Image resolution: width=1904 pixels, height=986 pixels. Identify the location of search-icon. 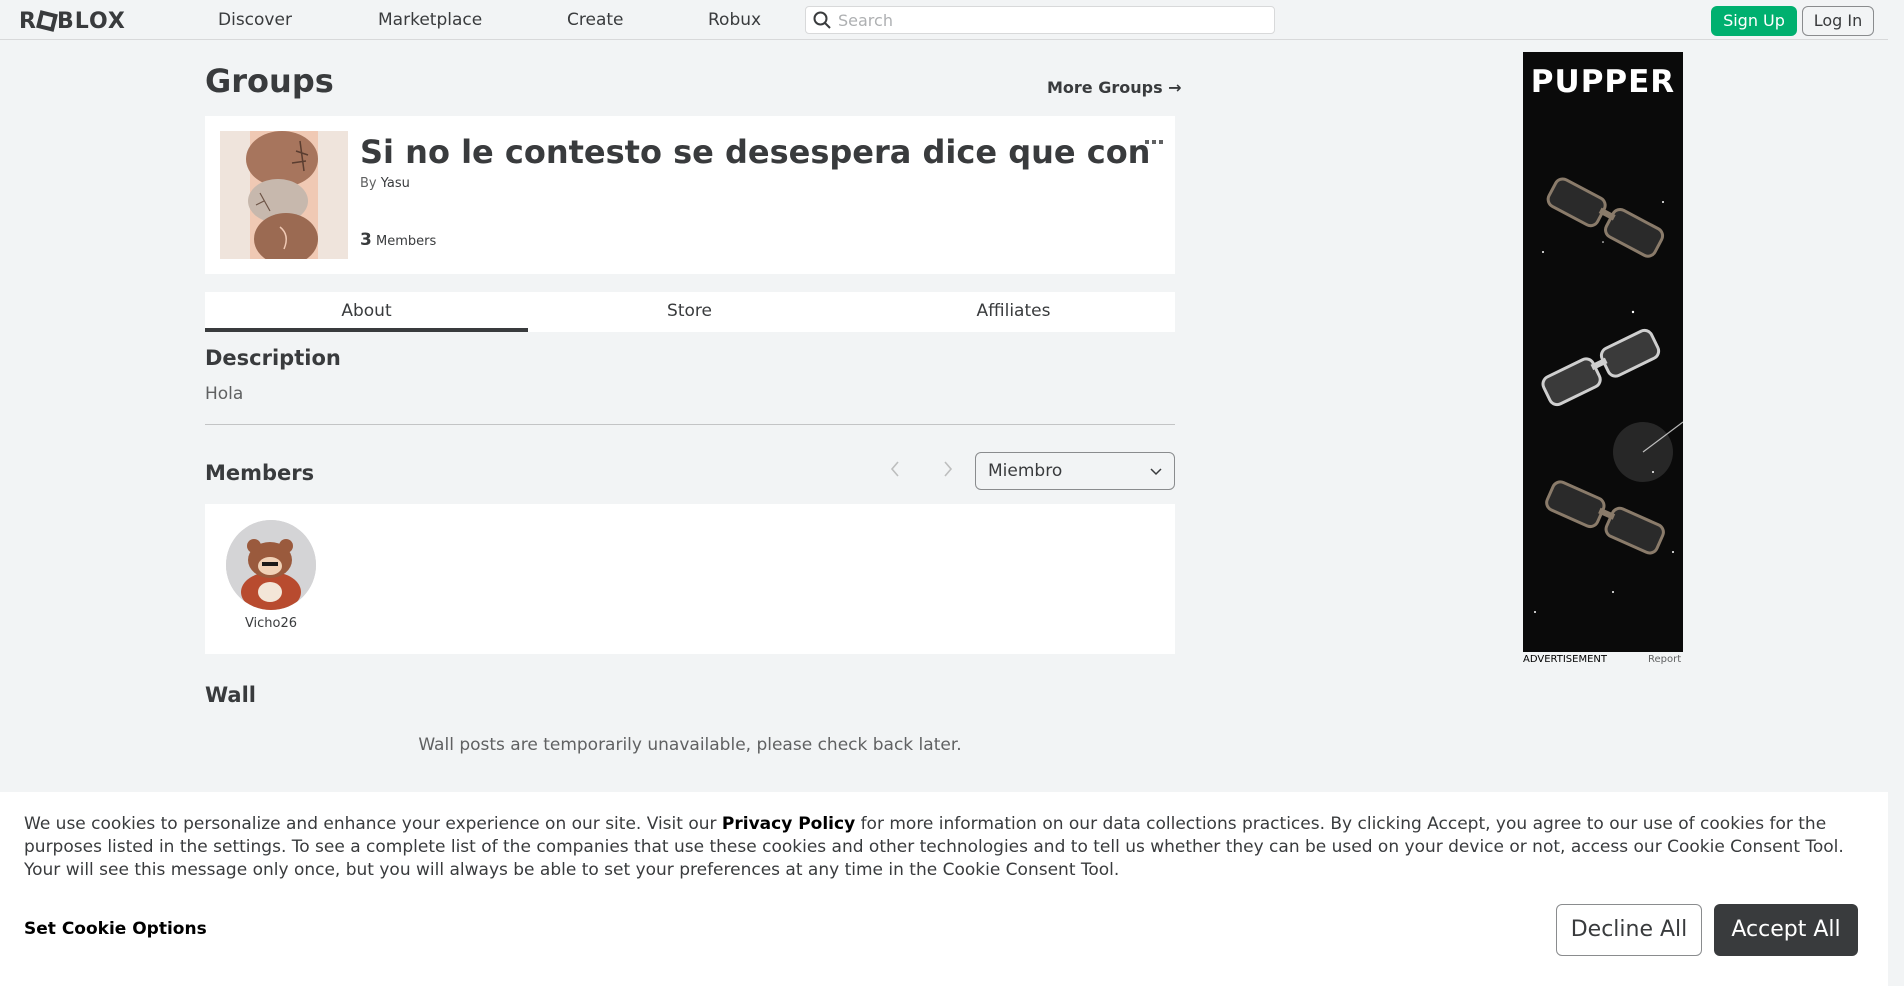
(822, 22).